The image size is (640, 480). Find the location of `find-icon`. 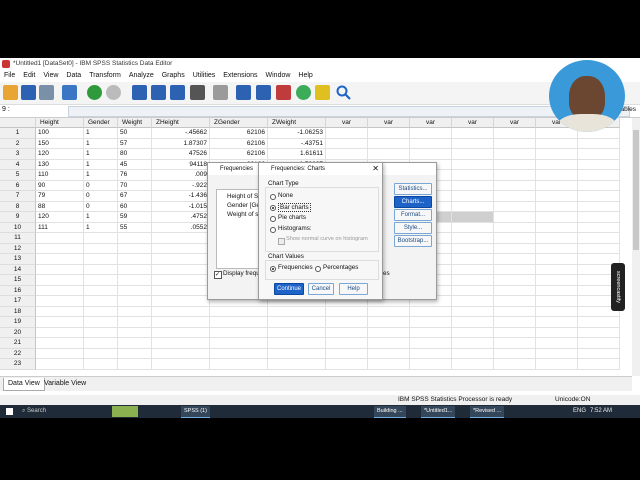

find-icon is located at coordinates (197, 92).